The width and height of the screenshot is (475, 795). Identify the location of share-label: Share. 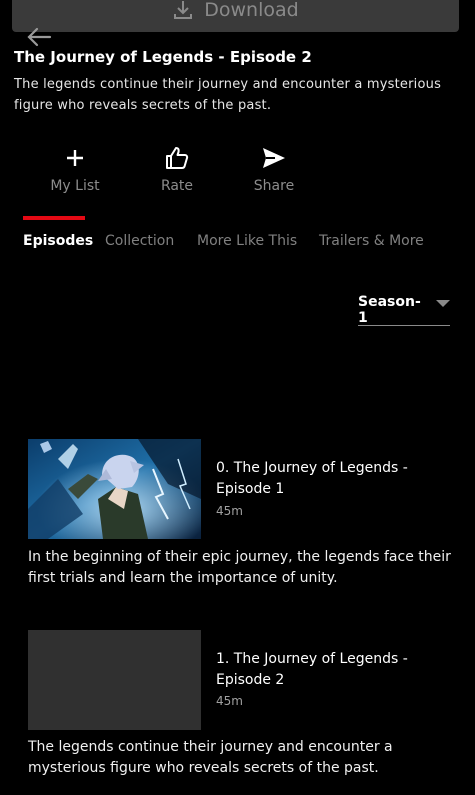
(274, 186).